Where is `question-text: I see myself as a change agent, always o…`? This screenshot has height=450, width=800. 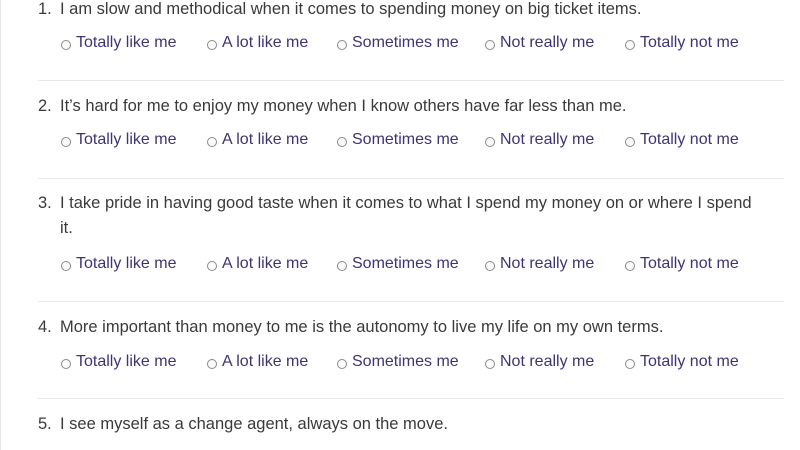
question-text: I see myself as a change agent, always o… is located at coordinates (254, 424).